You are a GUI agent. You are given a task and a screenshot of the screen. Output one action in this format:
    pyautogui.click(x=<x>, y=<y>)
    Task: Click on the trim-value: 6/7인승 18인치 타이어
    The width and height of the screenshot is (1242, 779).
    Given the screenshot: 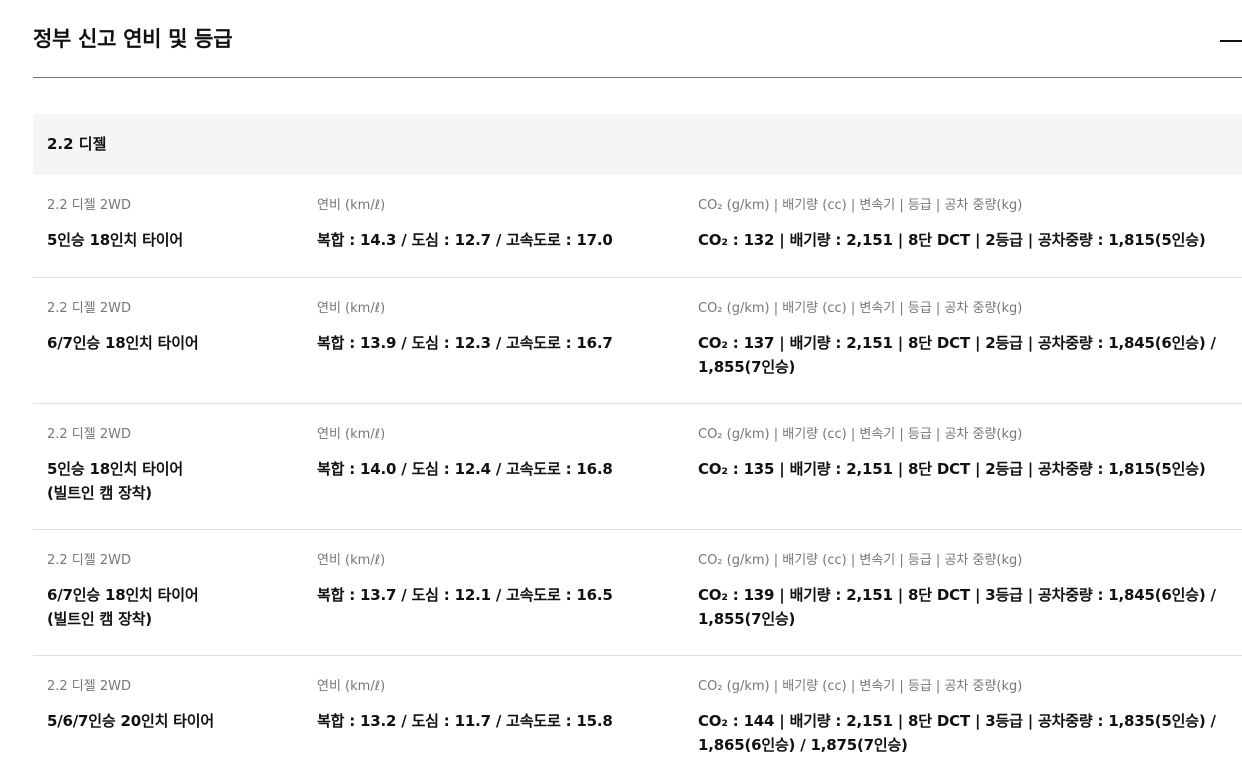 What is the action you would take?
    pyautogui.click(x=123, y=343)
    